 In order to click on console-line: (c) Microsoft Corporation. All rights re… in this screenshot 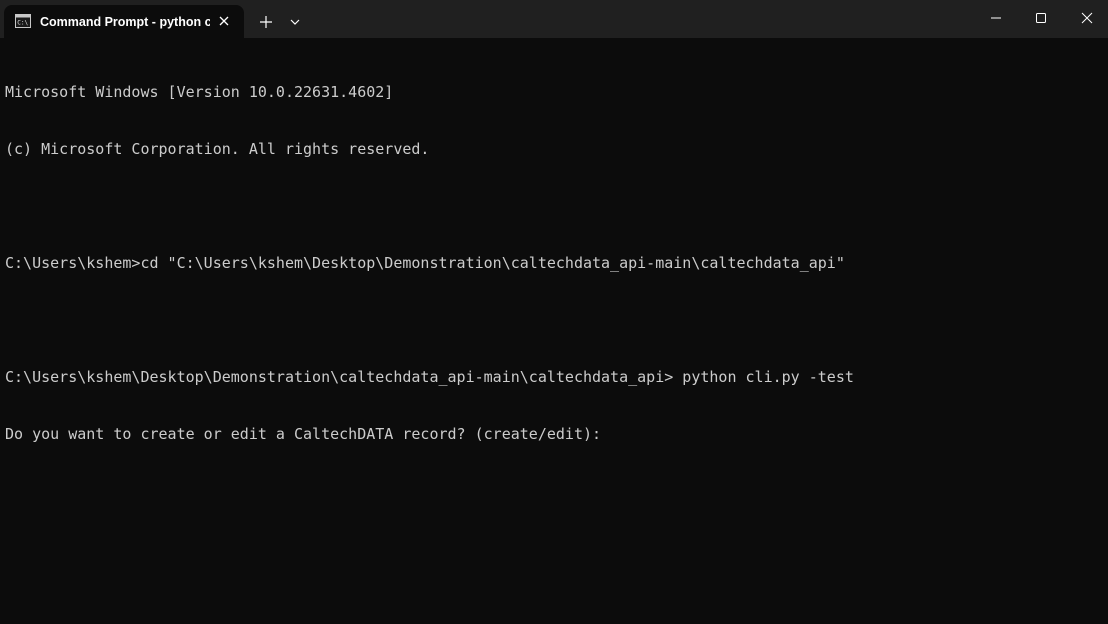, I will do `click(217, 149)`.